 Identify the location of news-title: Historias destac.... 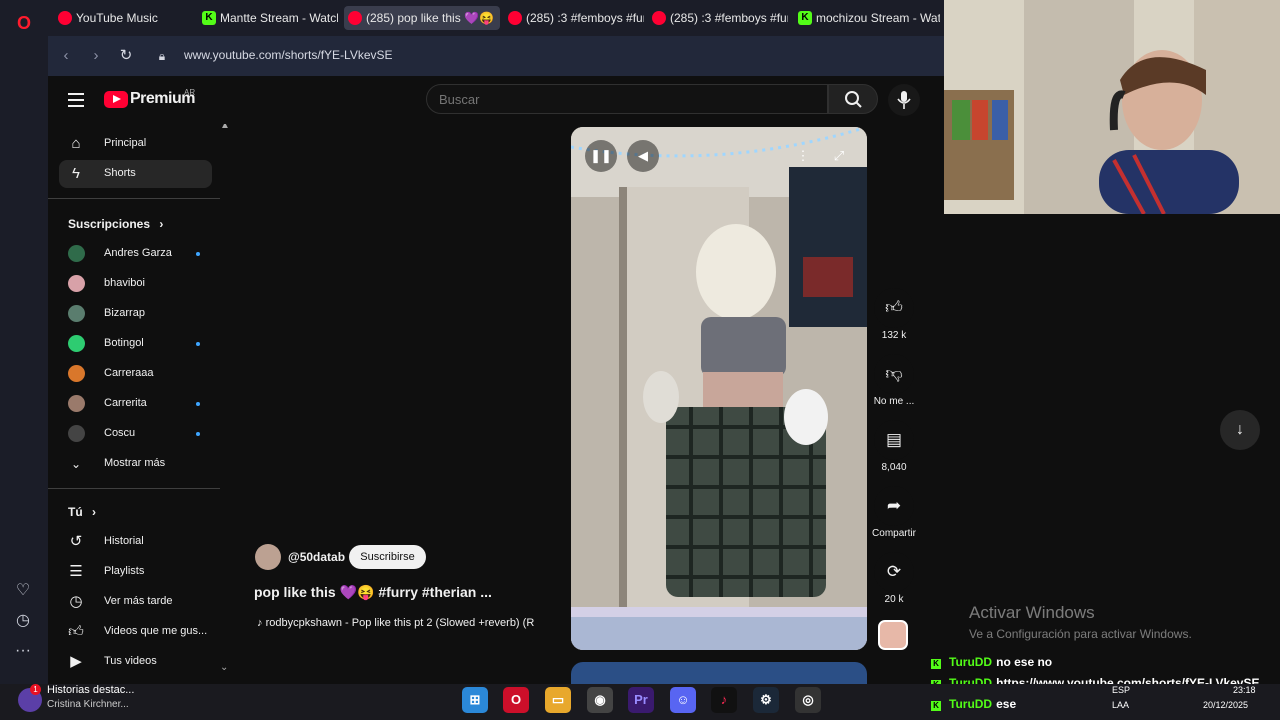
(90, 690).